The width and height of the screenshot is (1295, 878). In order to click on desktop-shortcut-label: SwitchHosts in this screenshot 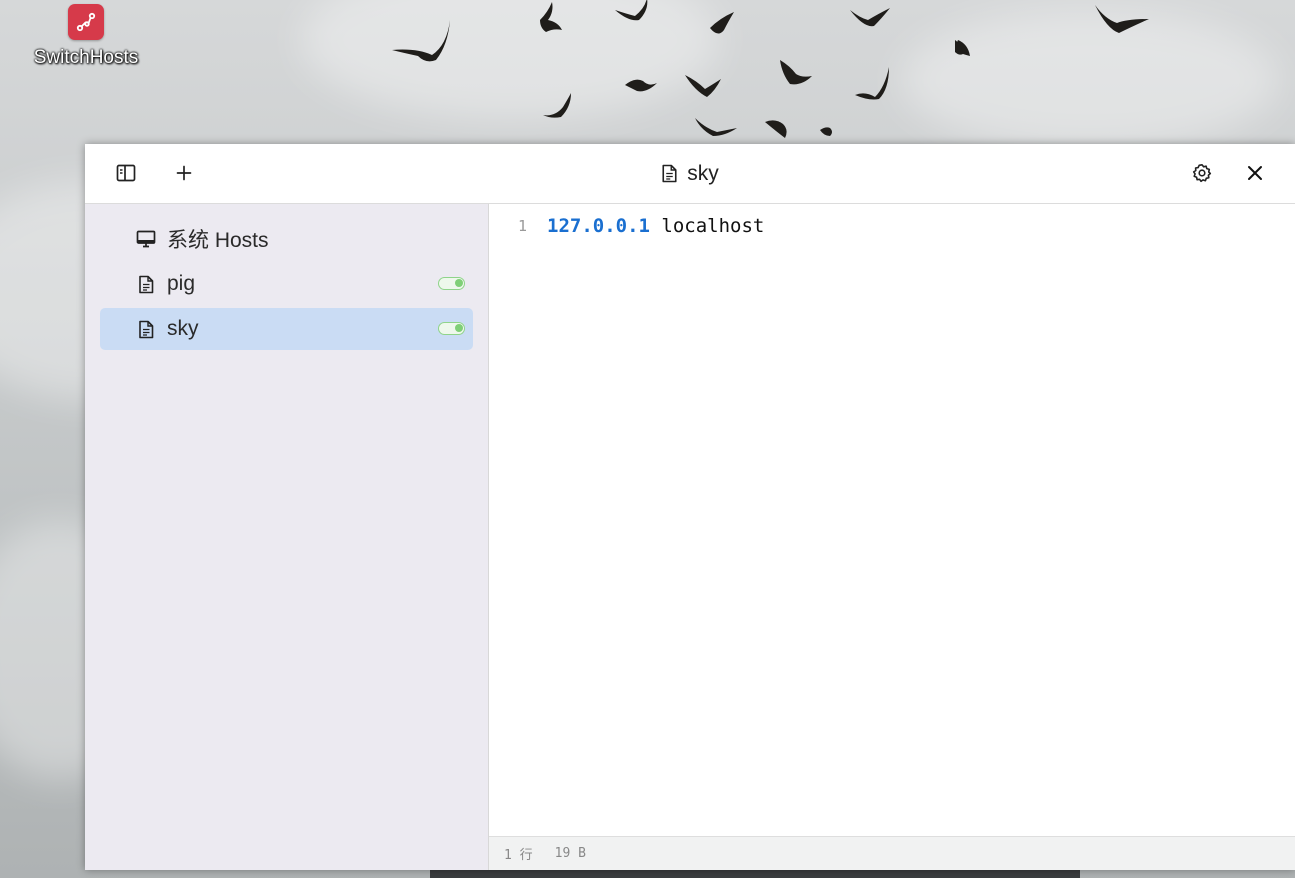, I will do `click(86, 57)`.